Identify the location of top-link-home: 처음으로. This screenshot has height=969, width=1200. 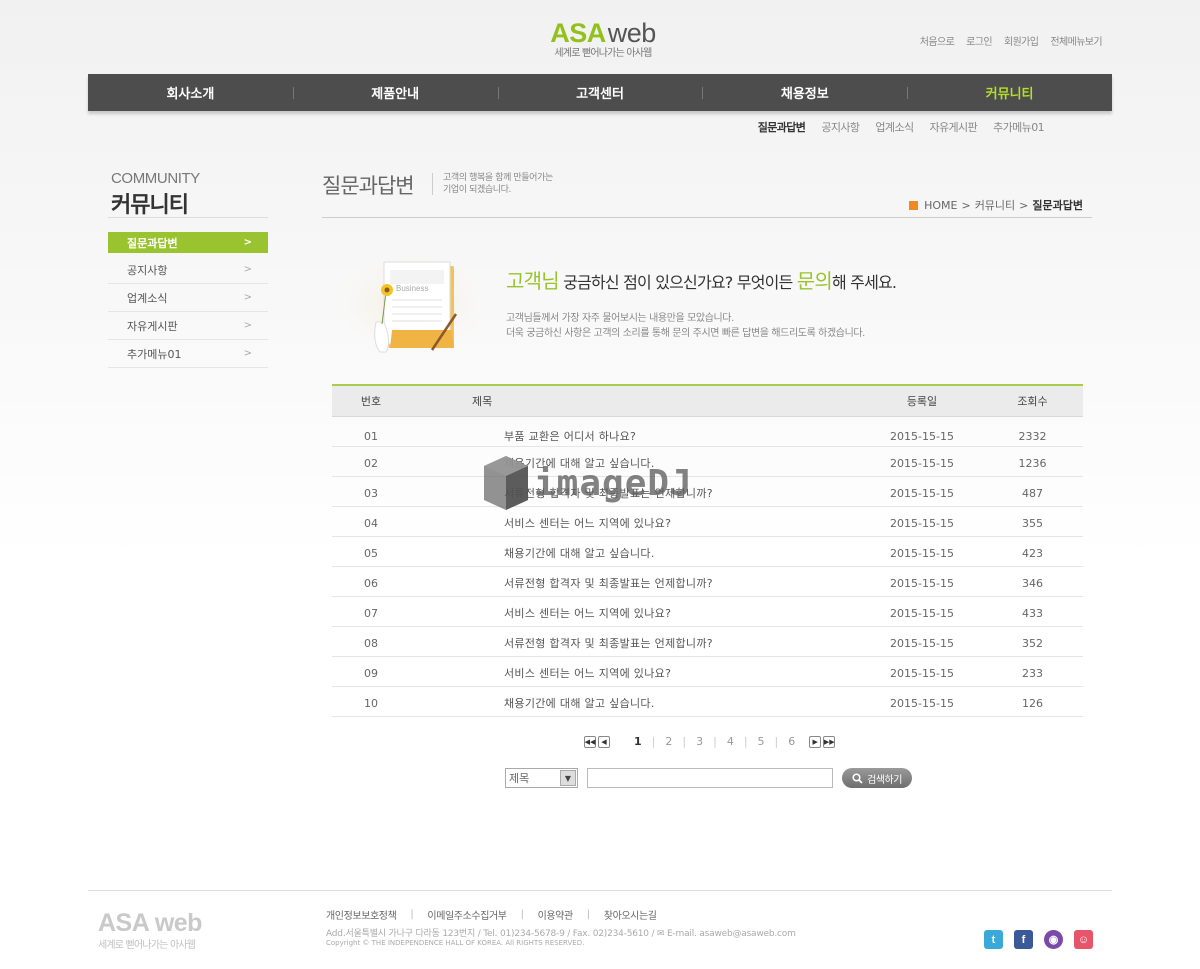
(937, 40).